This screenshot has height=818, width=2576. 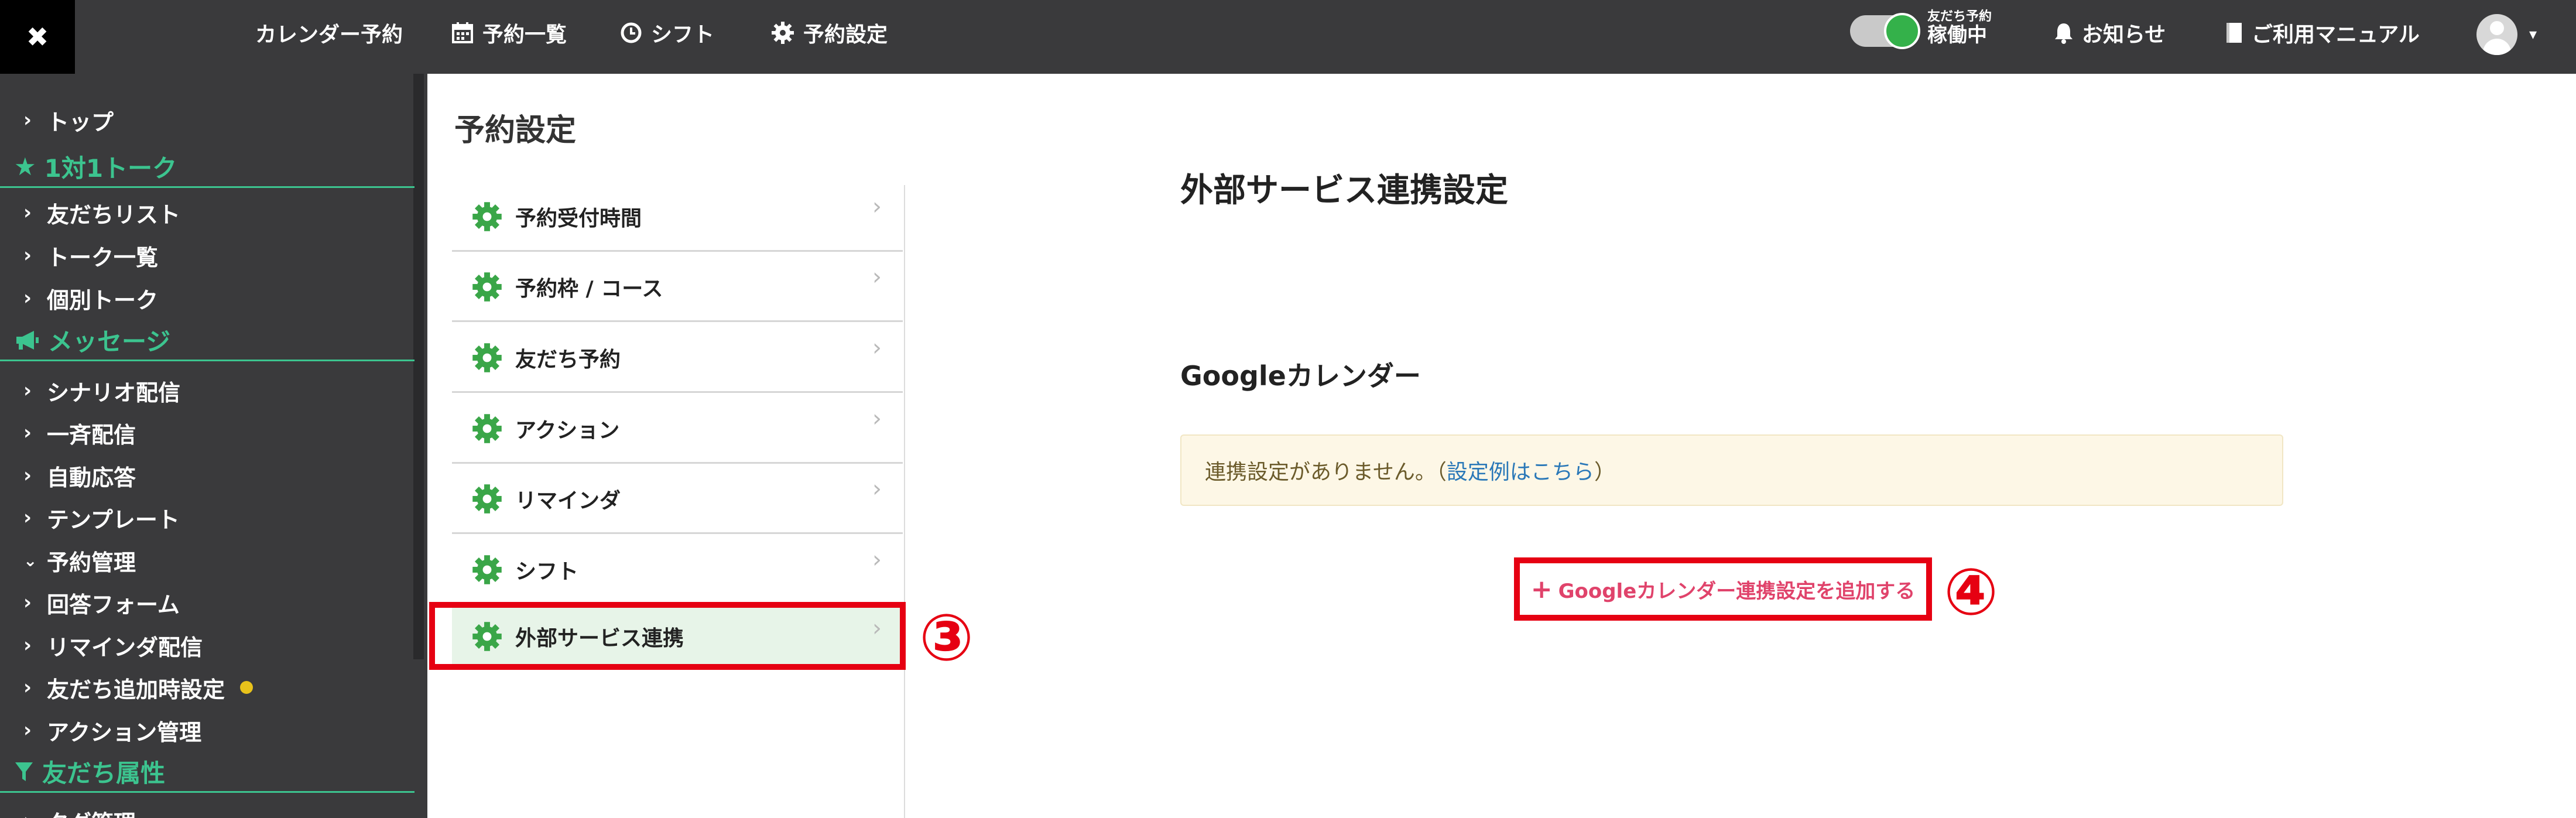 I want to click on sidebar-item-booking-management: ⌄ 予約管理, so click(x=79, y=560).